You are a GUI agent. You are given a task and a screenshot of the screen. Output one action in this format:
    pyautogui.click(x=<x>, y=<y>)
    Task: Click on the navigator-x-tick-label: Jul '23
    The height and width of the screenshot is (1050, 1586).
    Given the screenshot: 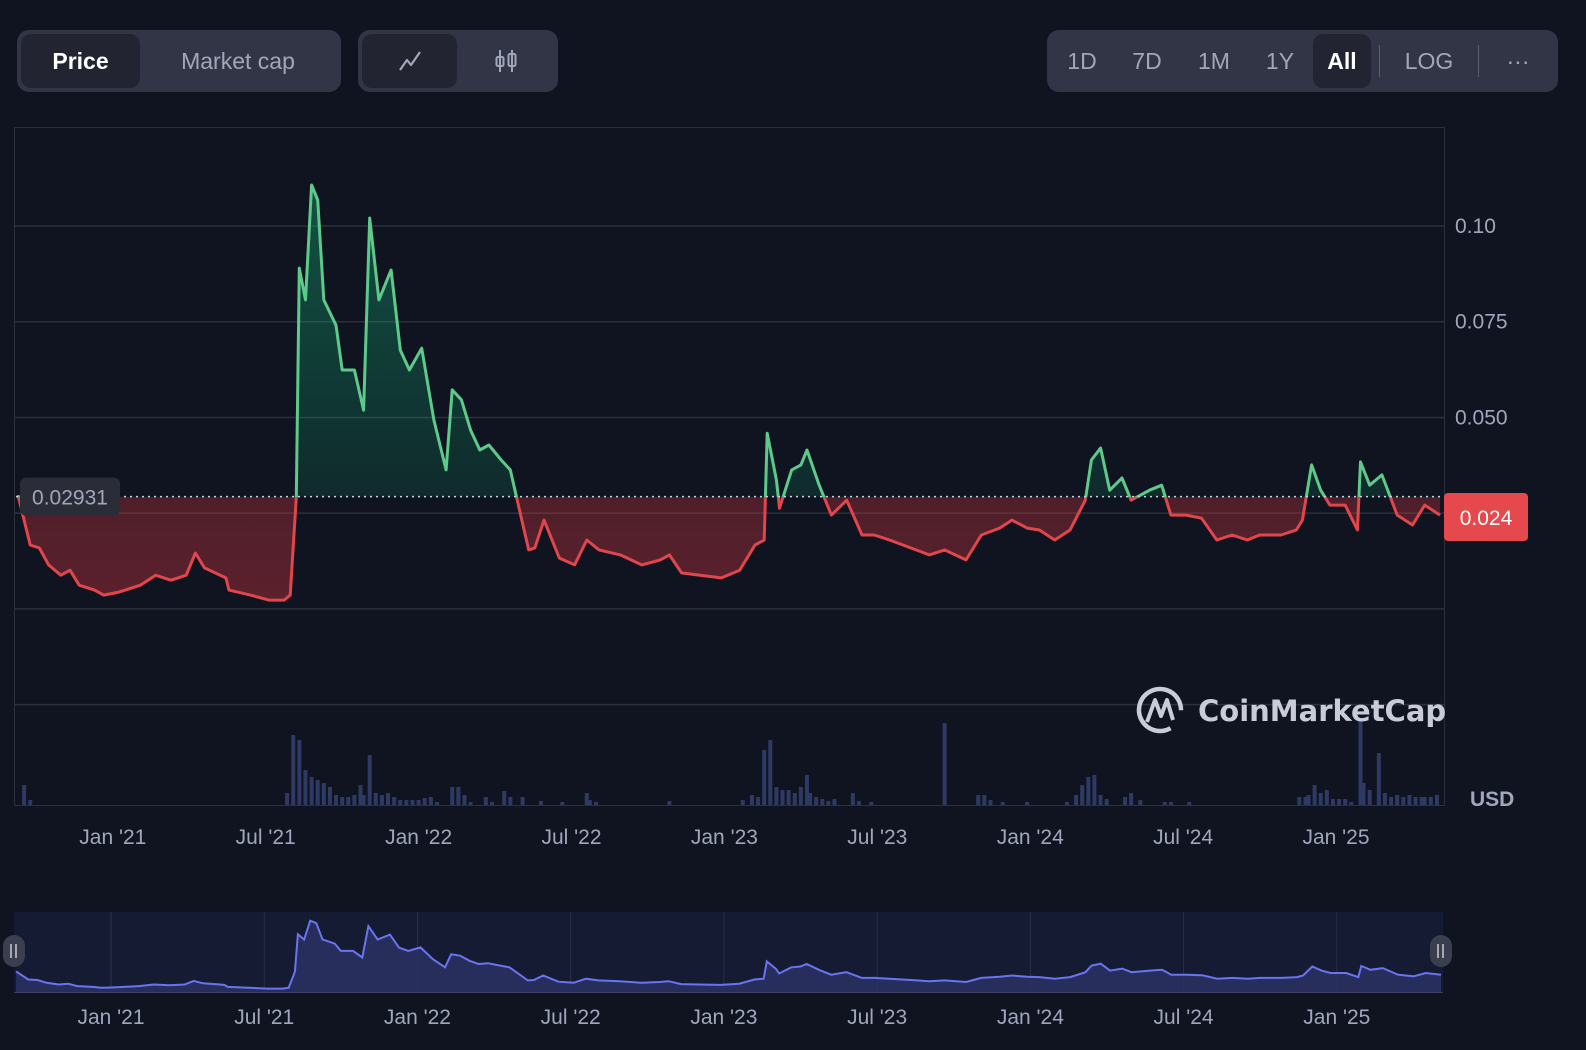 What is the action you would take?
    pyautogui.click(x=877, y=1017)
    